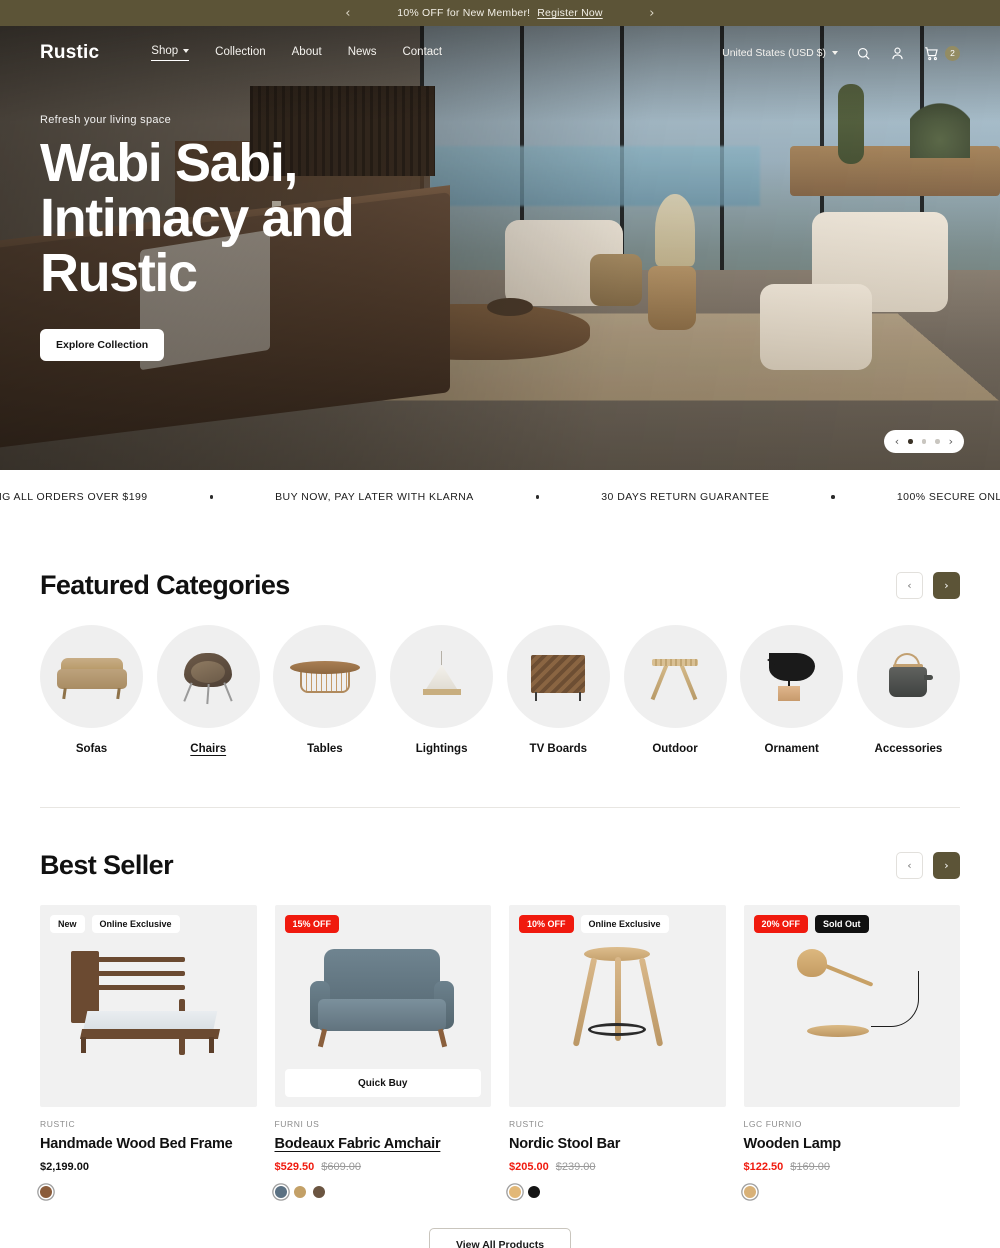 The width and height of the screenshot is (1000, 1248). Describe the element at coordinates (791, 749) in the screenshot. I see `category-label: Ornament` at that location.